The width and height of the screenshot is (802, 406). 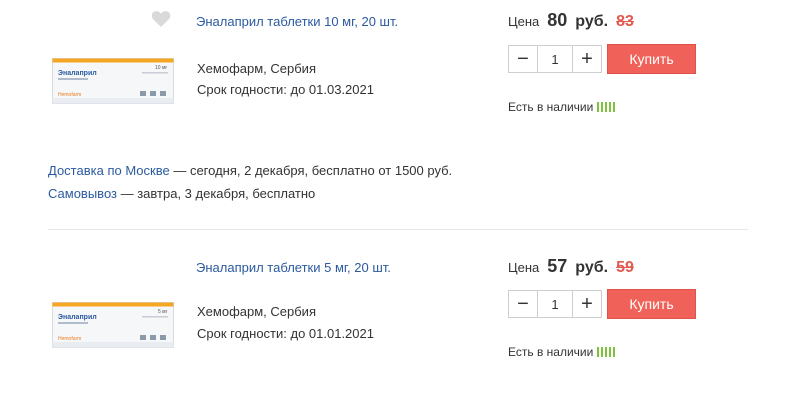 What do you see at coordinates (571, 20) in the screenshot?
I see `price-block: Цена 80 руб. 83` at bounding box center [571, 20].